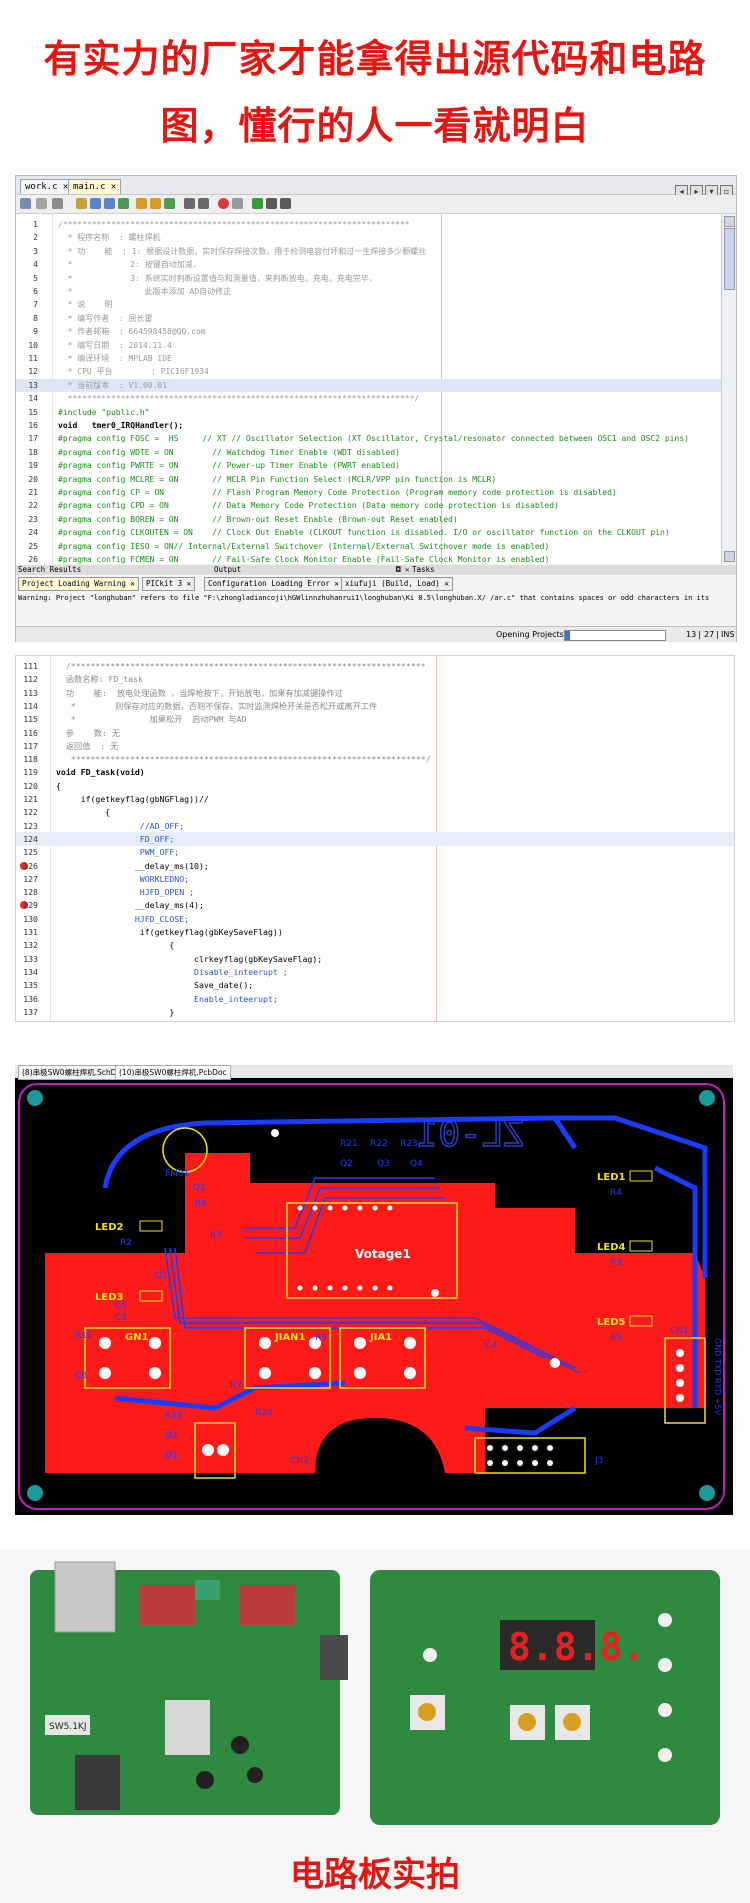 This screenshot has height=1903, width=750. I want to click on outdent-icon, so click(203, 203).